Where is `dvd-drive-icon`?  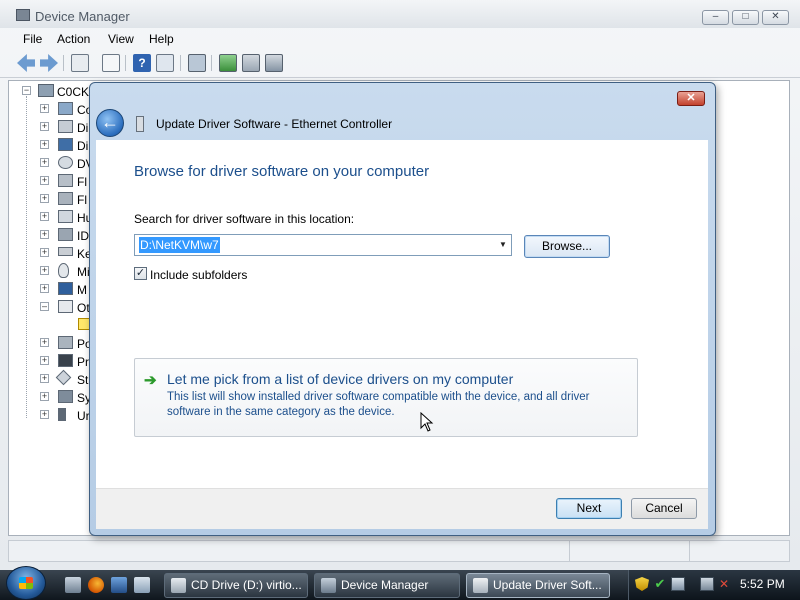
dvd-drive-icon is located at coordinates (65, 162).